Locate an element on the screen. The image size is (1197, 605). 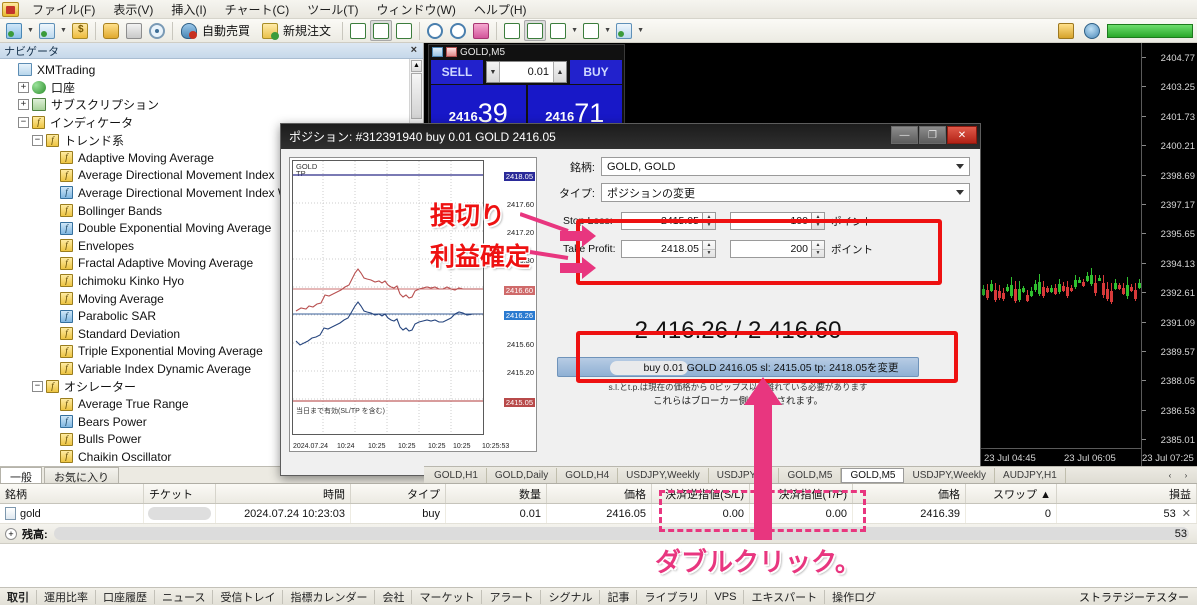
zoom-in-button is located at coordinates (435, 30).